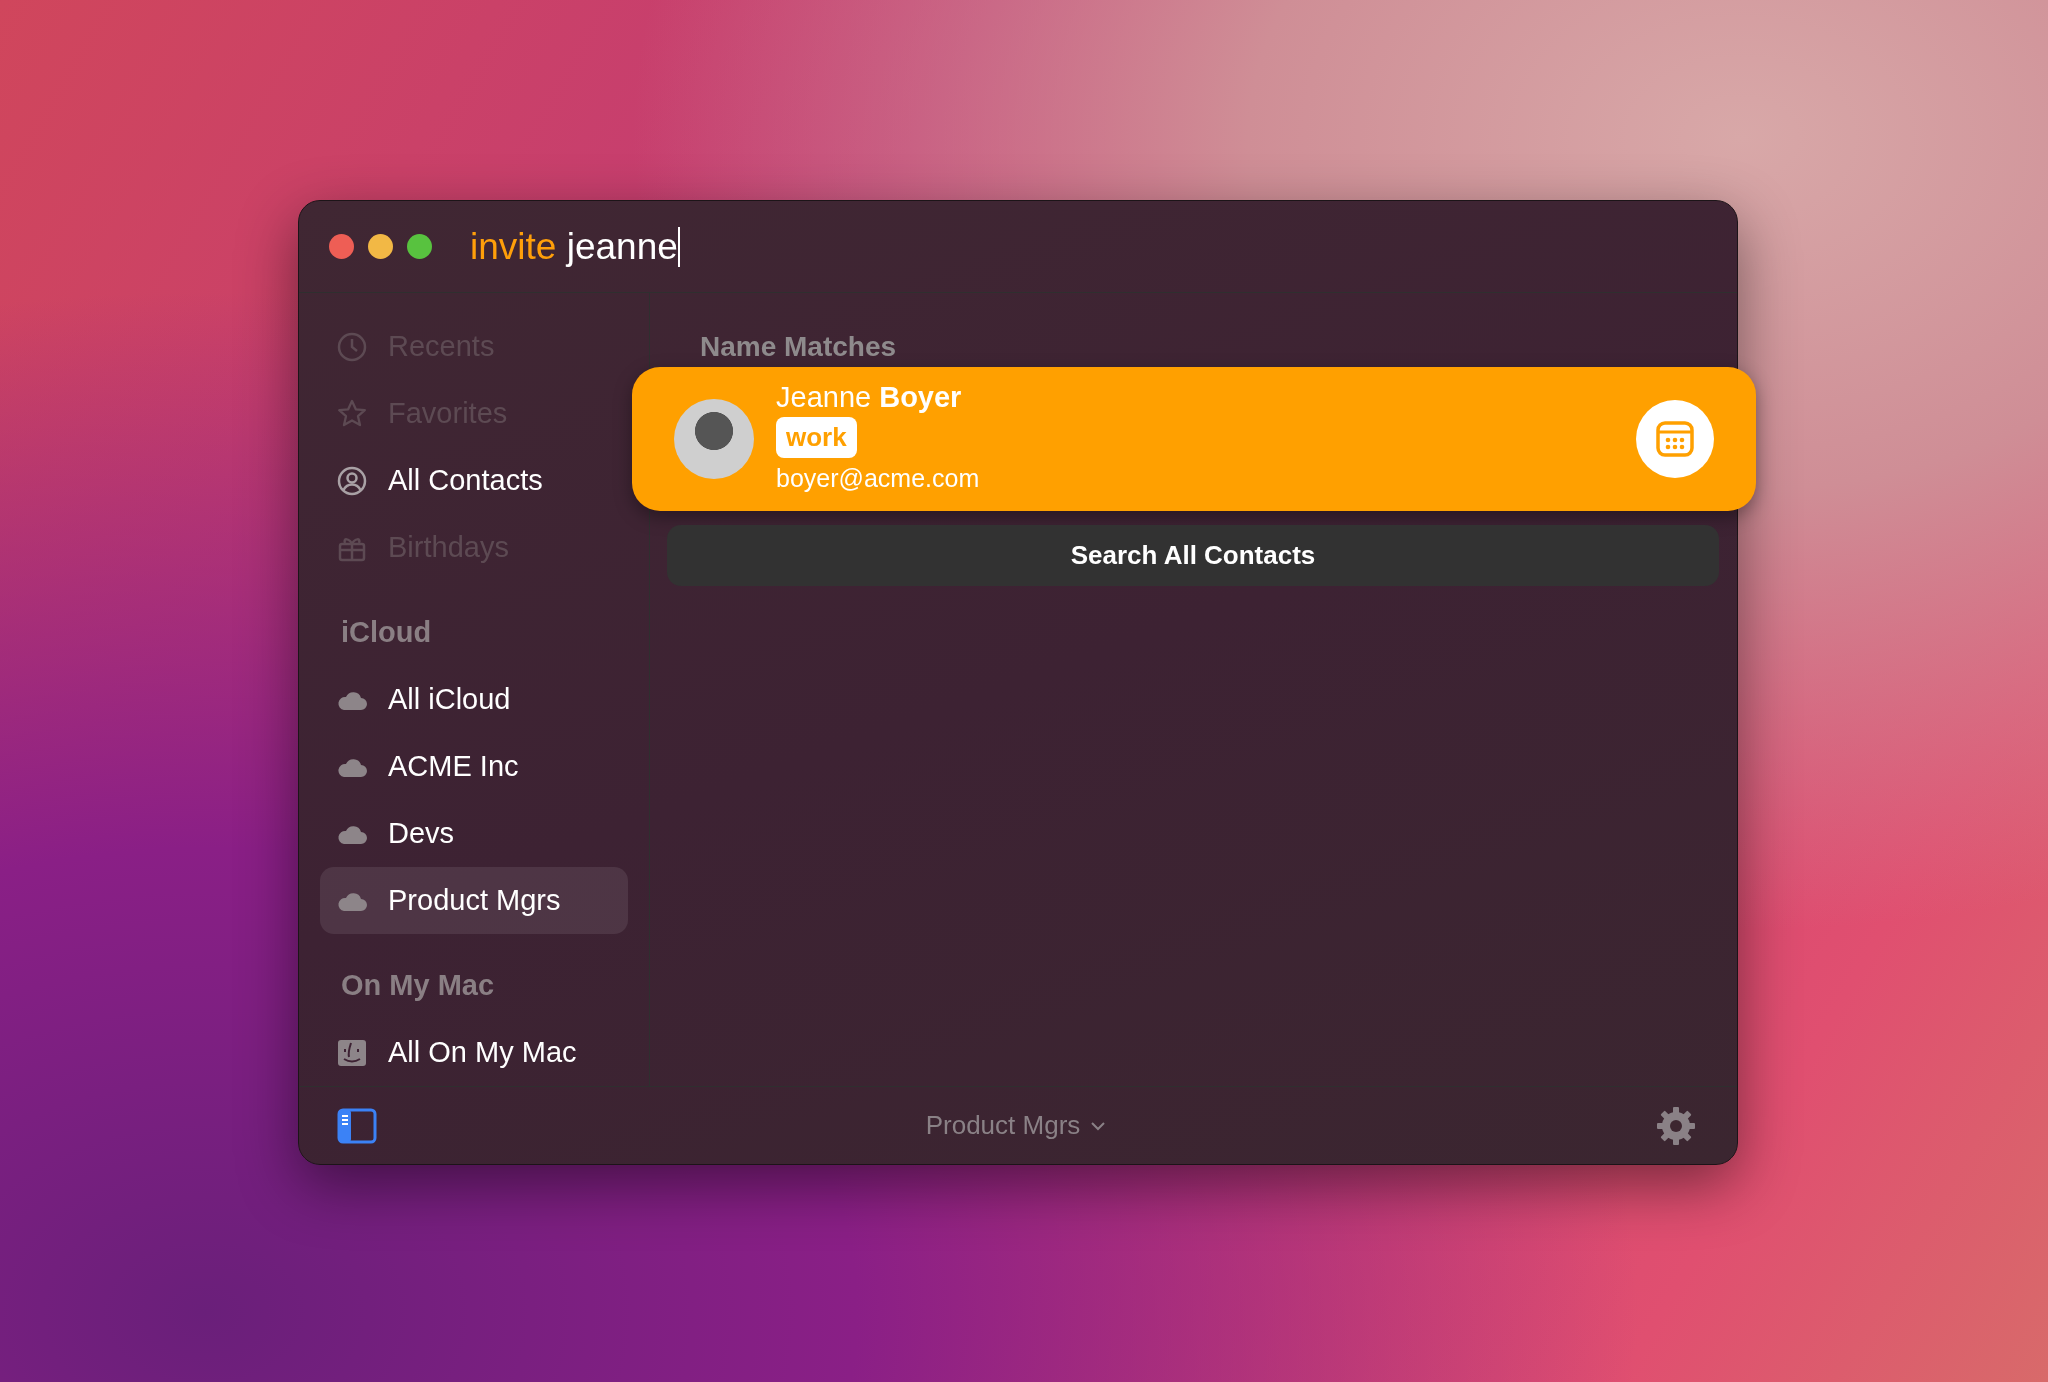  I want to click on section-header: Name Matches, so click(799, 347).